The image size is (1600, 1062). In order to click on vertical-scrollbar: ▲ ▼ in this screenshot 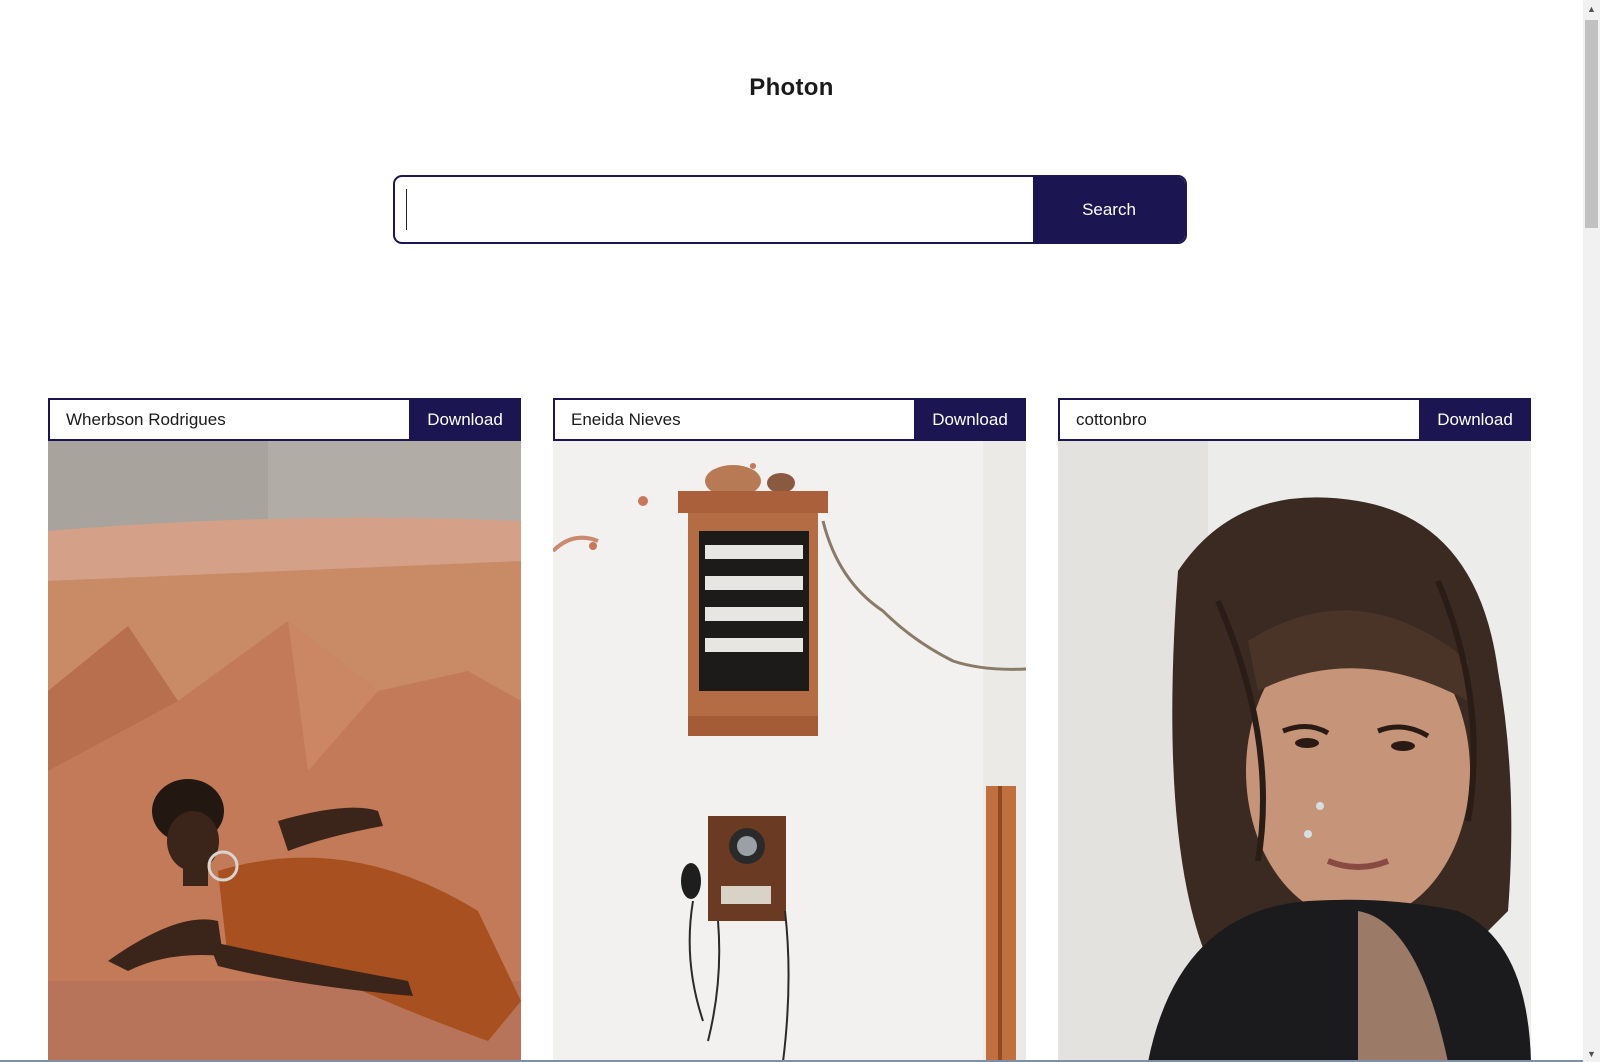, I will do `click(1591, 531)`.